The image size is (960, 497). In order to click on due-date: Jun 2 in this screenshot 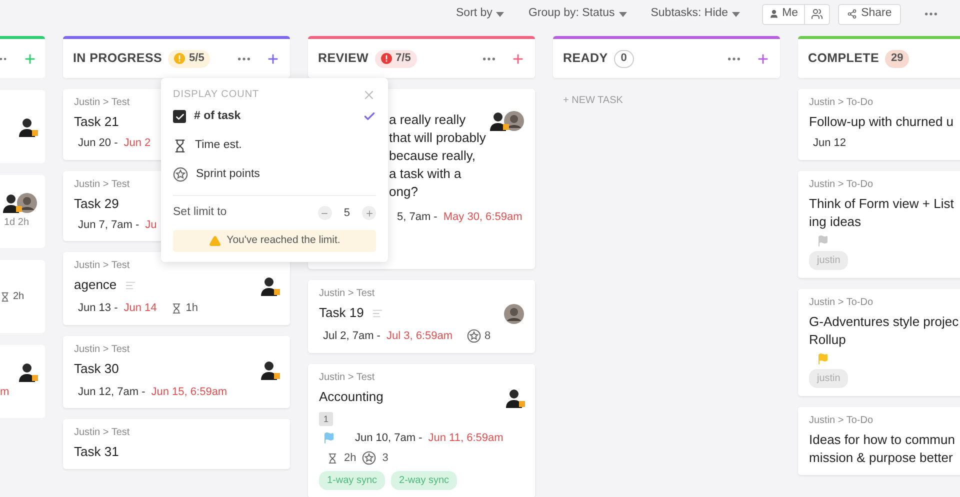, I will do `click(137, 143)`.